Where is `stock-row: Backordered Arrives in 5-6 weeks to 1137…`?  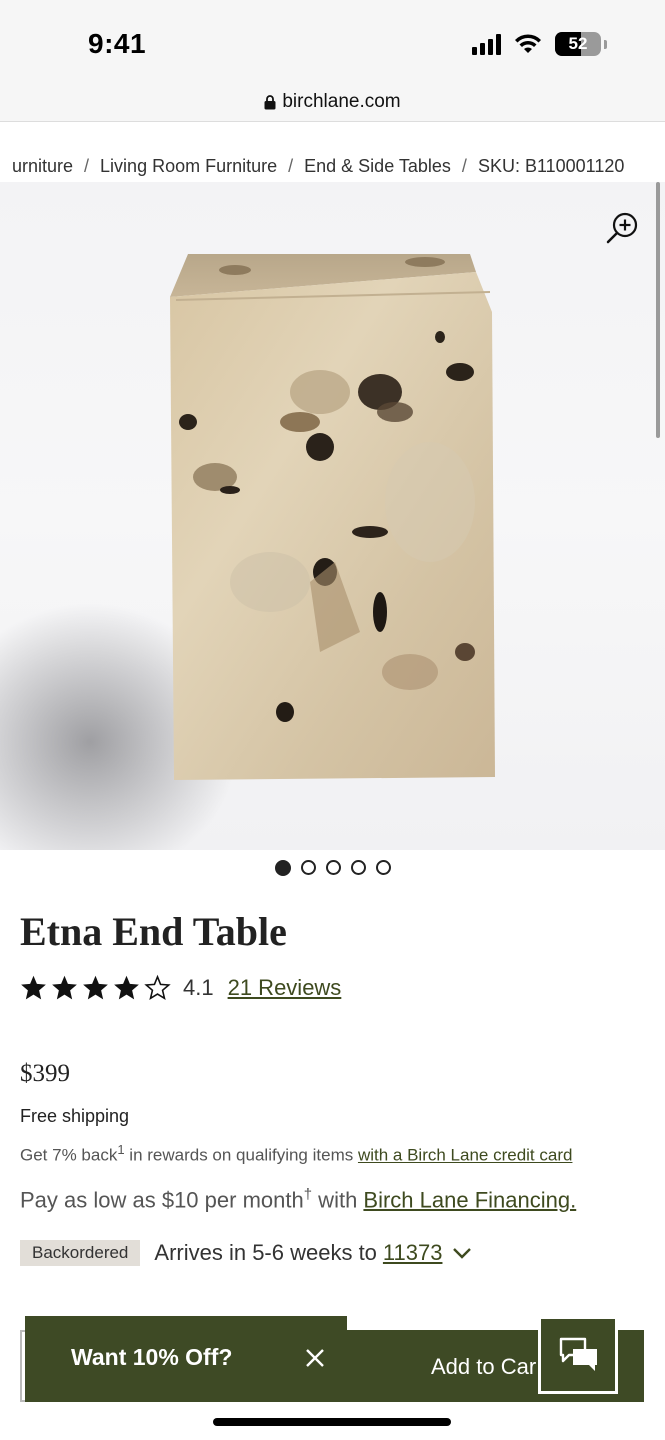
stock-row: Backordered Arrives in 5-6 weeks to 1137… is located at coordinates (246, 1253).